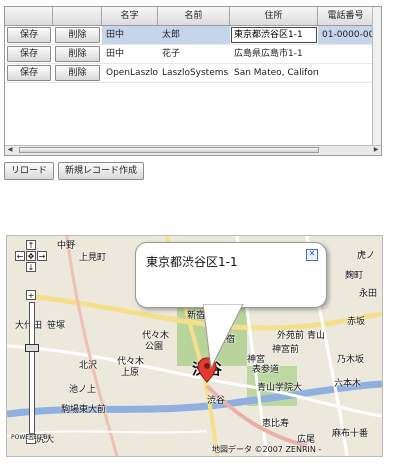 Image resolution: width=400 pixels, height=472 pixels. Describe the element at coordinates (274, 16) in the screenshot. I see `header-address: 住所` at that location.